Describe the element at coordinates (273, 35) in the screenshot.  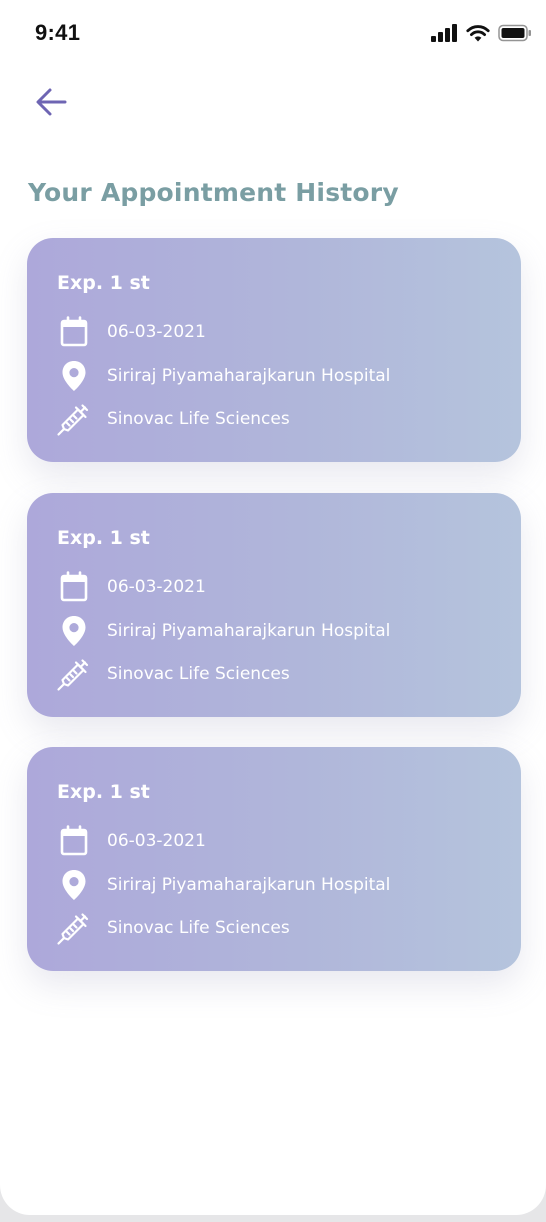
I see `status-bar: 9:41` at that location.